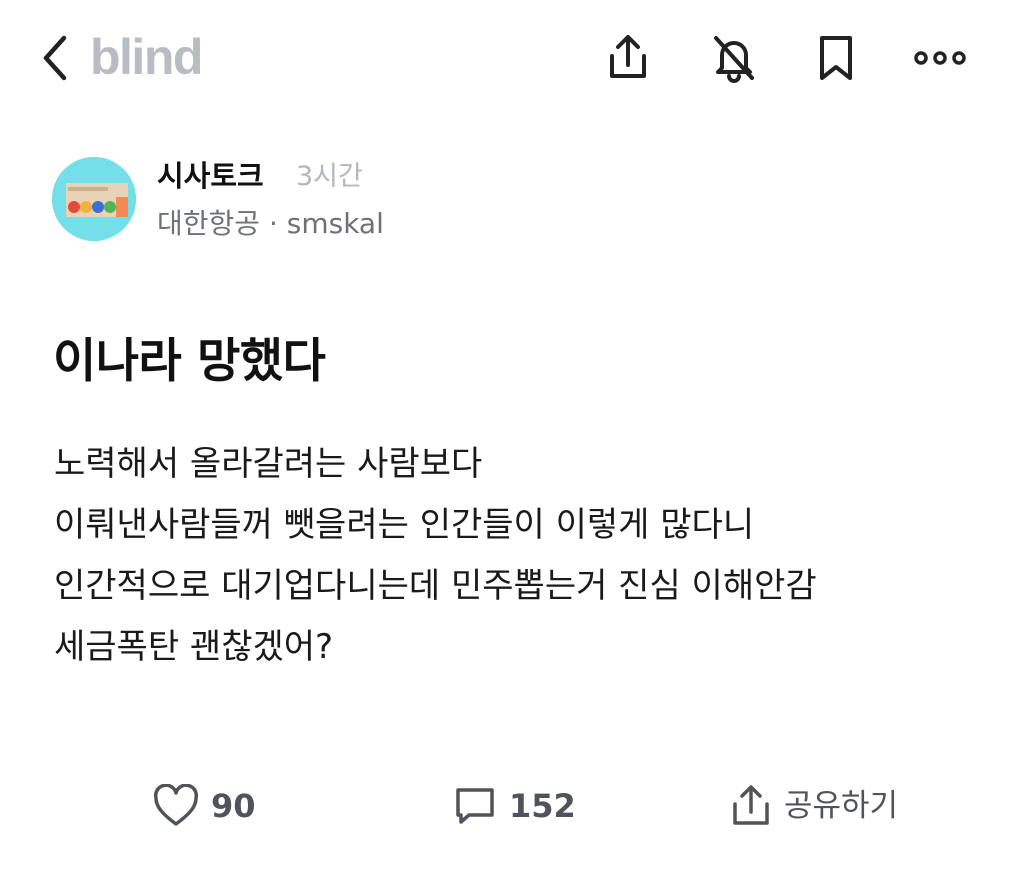 The image size is (1024, 876). I want to click on bell-off-icon, so click(734, 59).